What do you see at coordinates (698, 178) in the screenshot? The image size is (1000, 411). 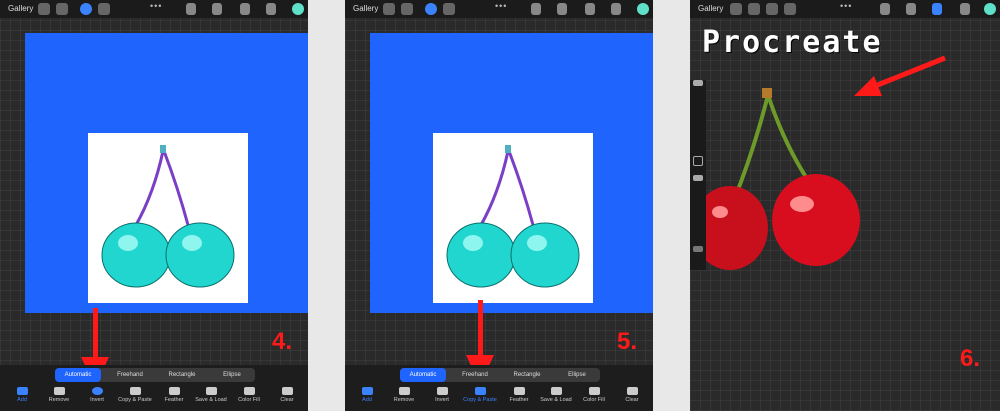 I see `opacity-slider` at bounding box center [698, 178].